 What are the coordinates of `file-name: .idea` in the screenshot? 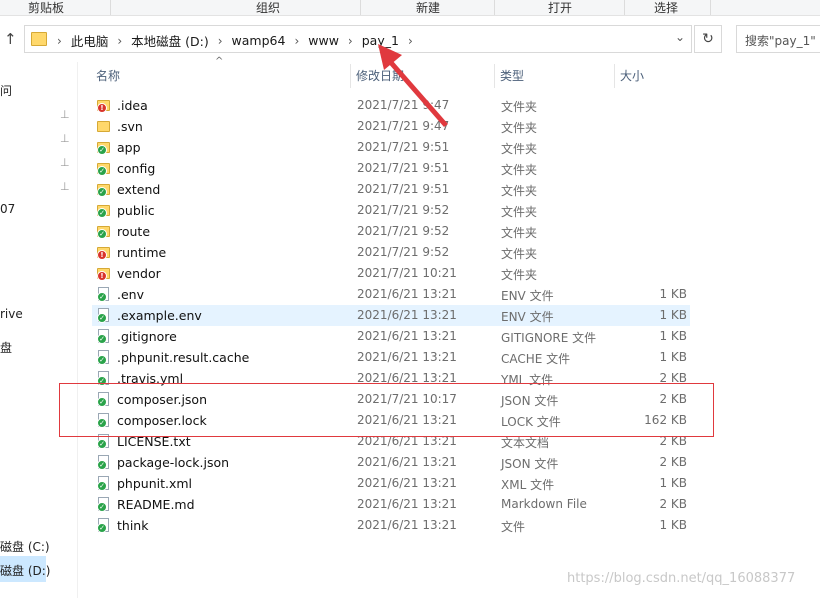 It's located at (132, 105).